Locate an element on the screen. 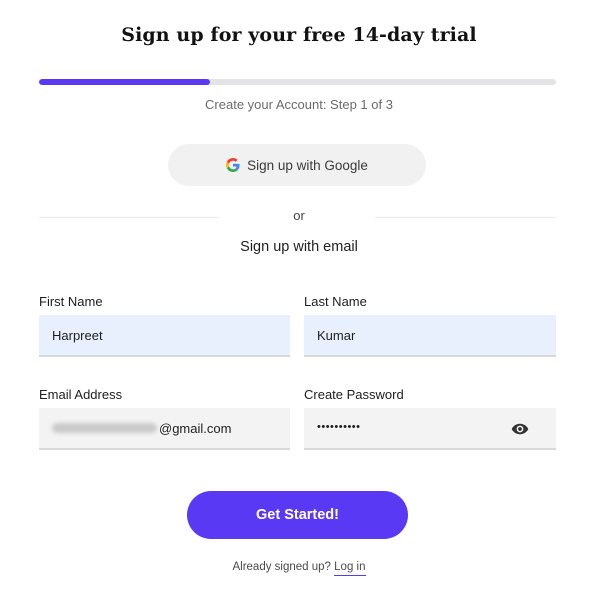 Image resolution: width=598 pixels, height=600 pixels. email-field: @gmail.com is located at coordinates (164, 429).